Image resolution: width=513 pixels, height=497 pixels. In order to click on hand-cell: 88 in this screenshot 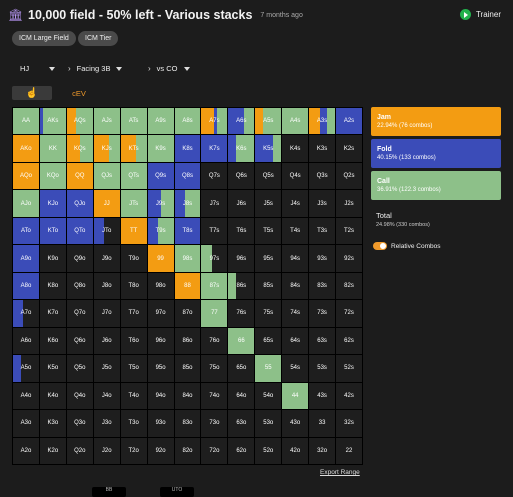, I will do `click(187, 286)`.